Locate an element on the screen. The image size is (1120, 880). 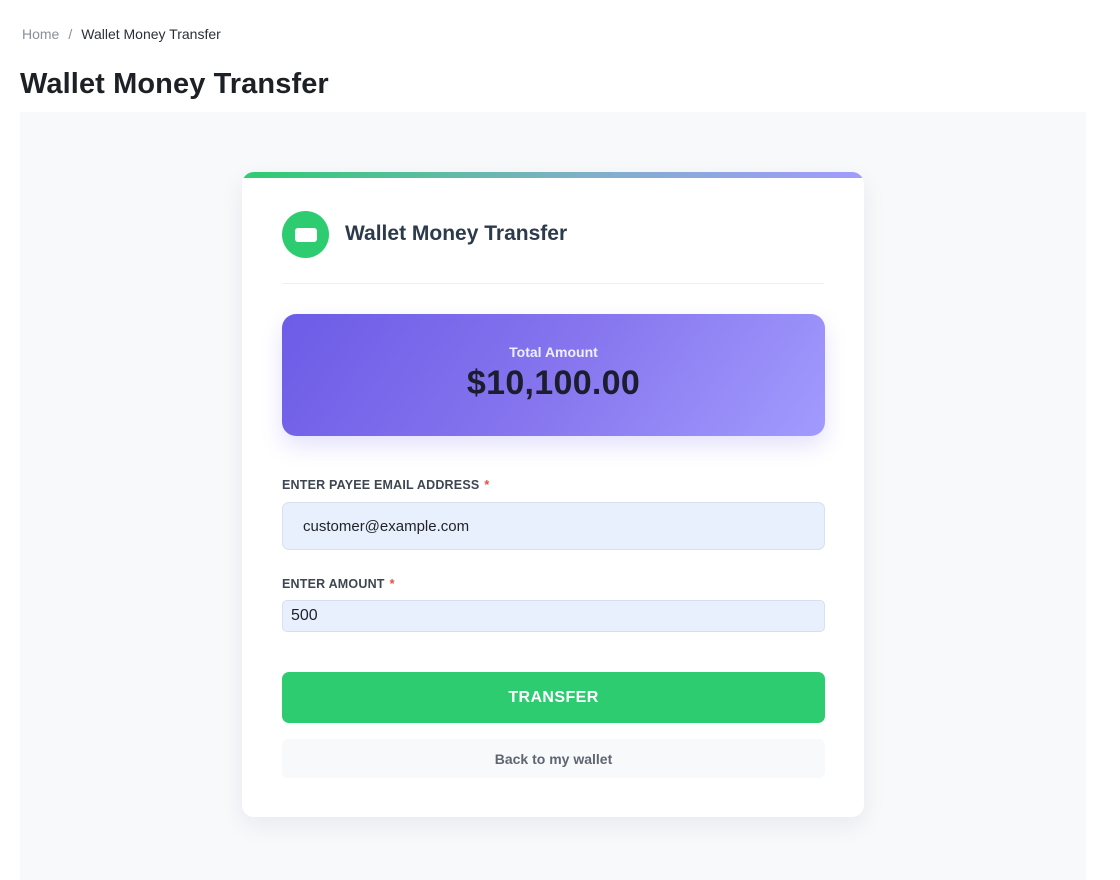
breadcrumb: Home / Wallet Money Transfer is located at coordinates (121, 34).